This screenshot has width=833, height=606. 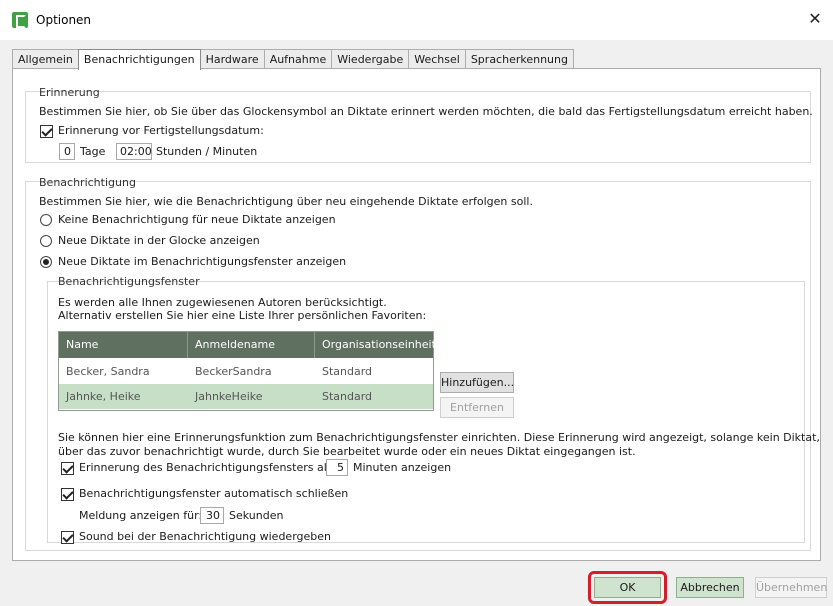 I want to click on message-duration-label: Meldung anzeigen für:, so click(x=141, y=515).